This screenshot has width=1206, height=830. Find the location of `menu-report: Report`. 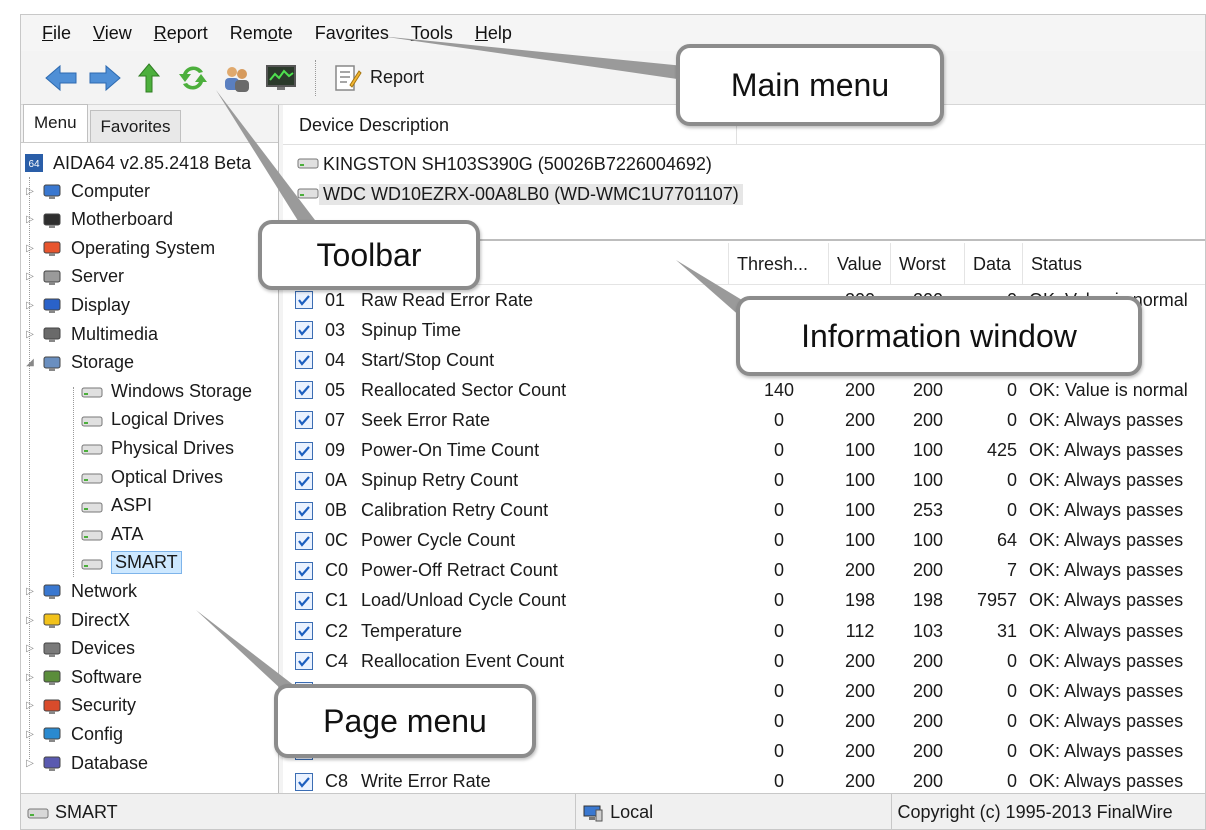

menu-report: Report is located at coordinates (181, 33).